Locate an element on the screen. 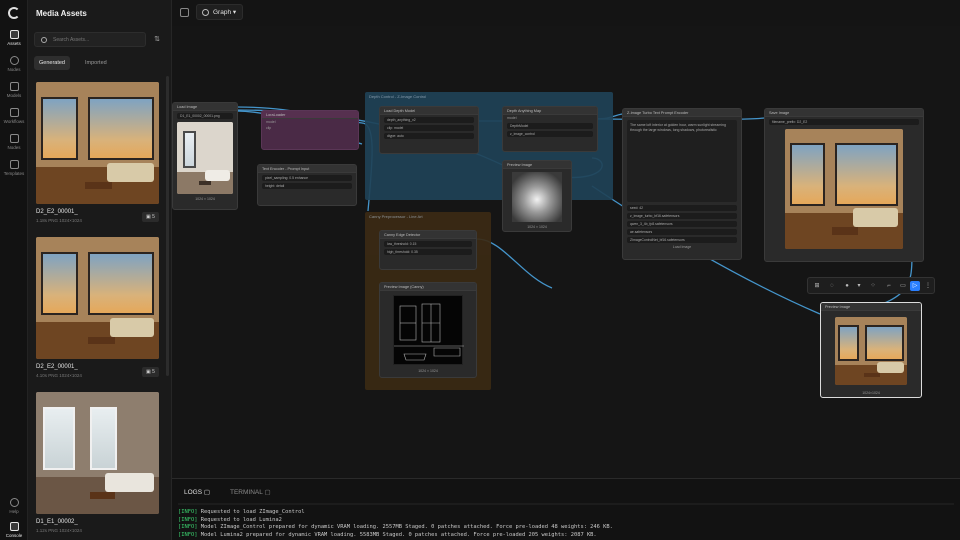 Image resolution: width=960 pixels, height=540 pixels. image-size-caption: 1024 × 1024 is located at coordinates (537, 227).